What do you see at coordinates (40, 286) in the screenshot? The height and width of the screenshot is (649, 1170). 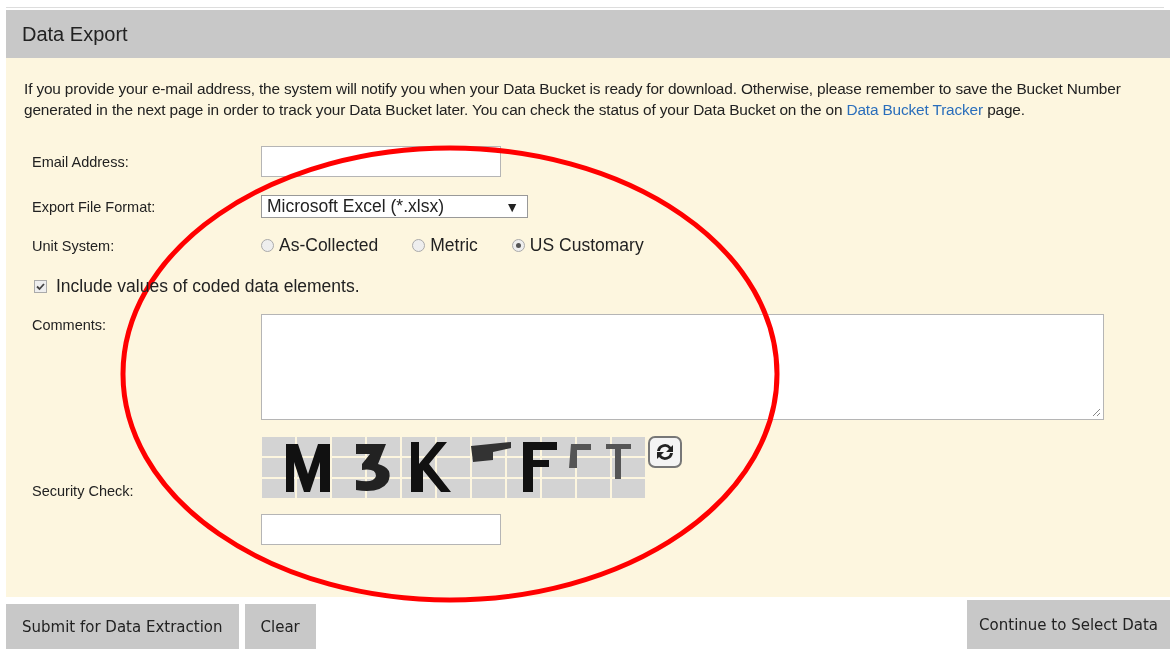 I see `checkbox` at bounding box center [40, 286].